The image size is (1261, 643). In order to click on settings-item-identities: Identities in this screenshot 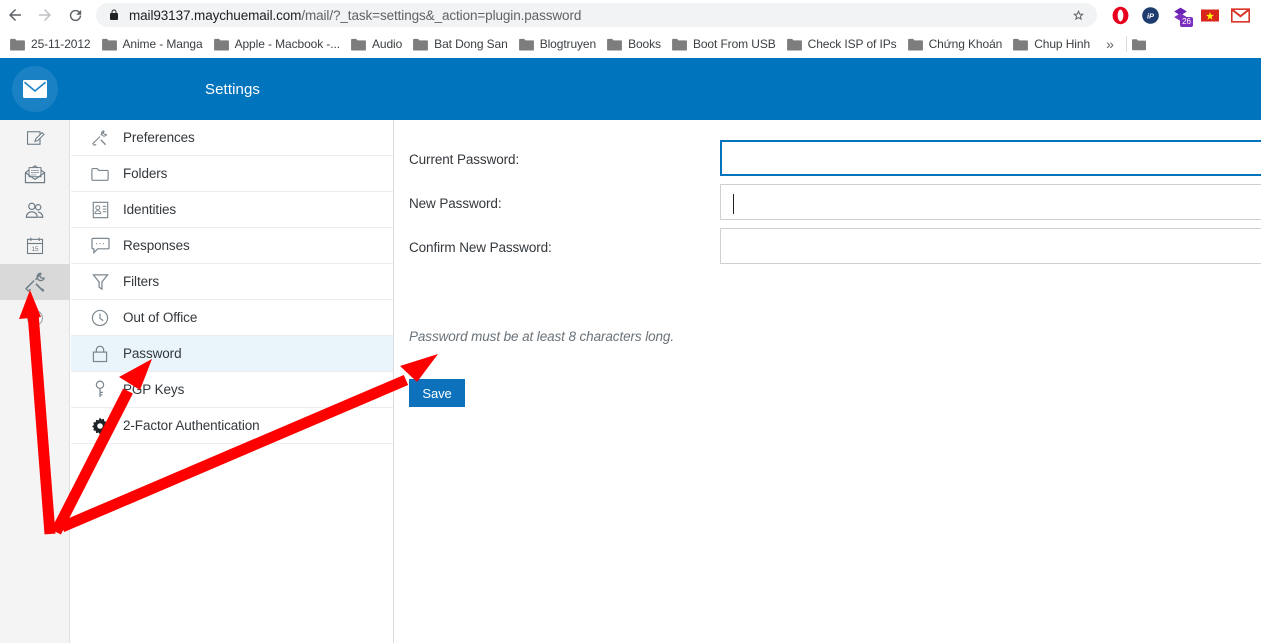, I will do `click(232, 210)`.